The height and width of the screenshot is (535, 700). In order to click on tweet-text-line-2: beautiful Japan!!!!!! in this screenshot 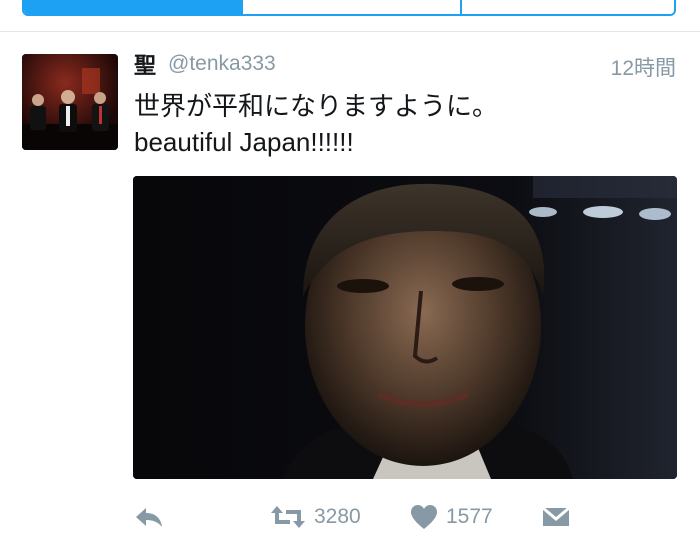, I will do `click(244, 142)`.